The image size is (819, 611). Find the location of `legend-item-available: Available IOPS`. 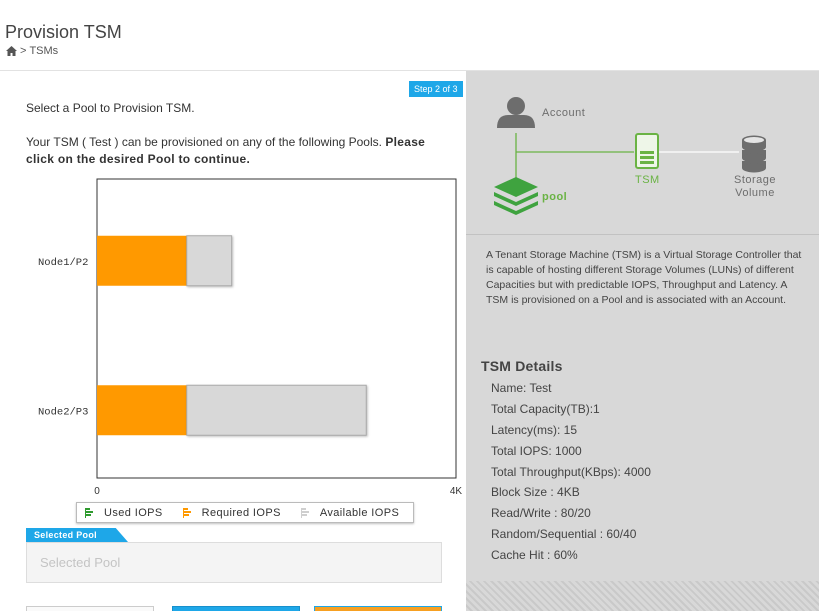

legend-item-available: Available IOPS is located at coordinates (350, 512).